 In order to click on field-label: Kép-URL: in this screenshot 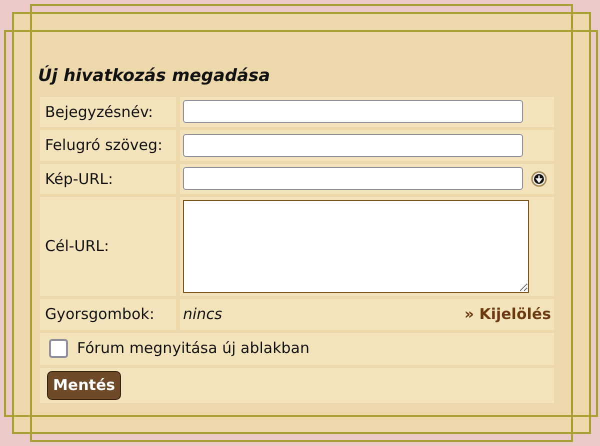, I will do `click(79, 179)`.